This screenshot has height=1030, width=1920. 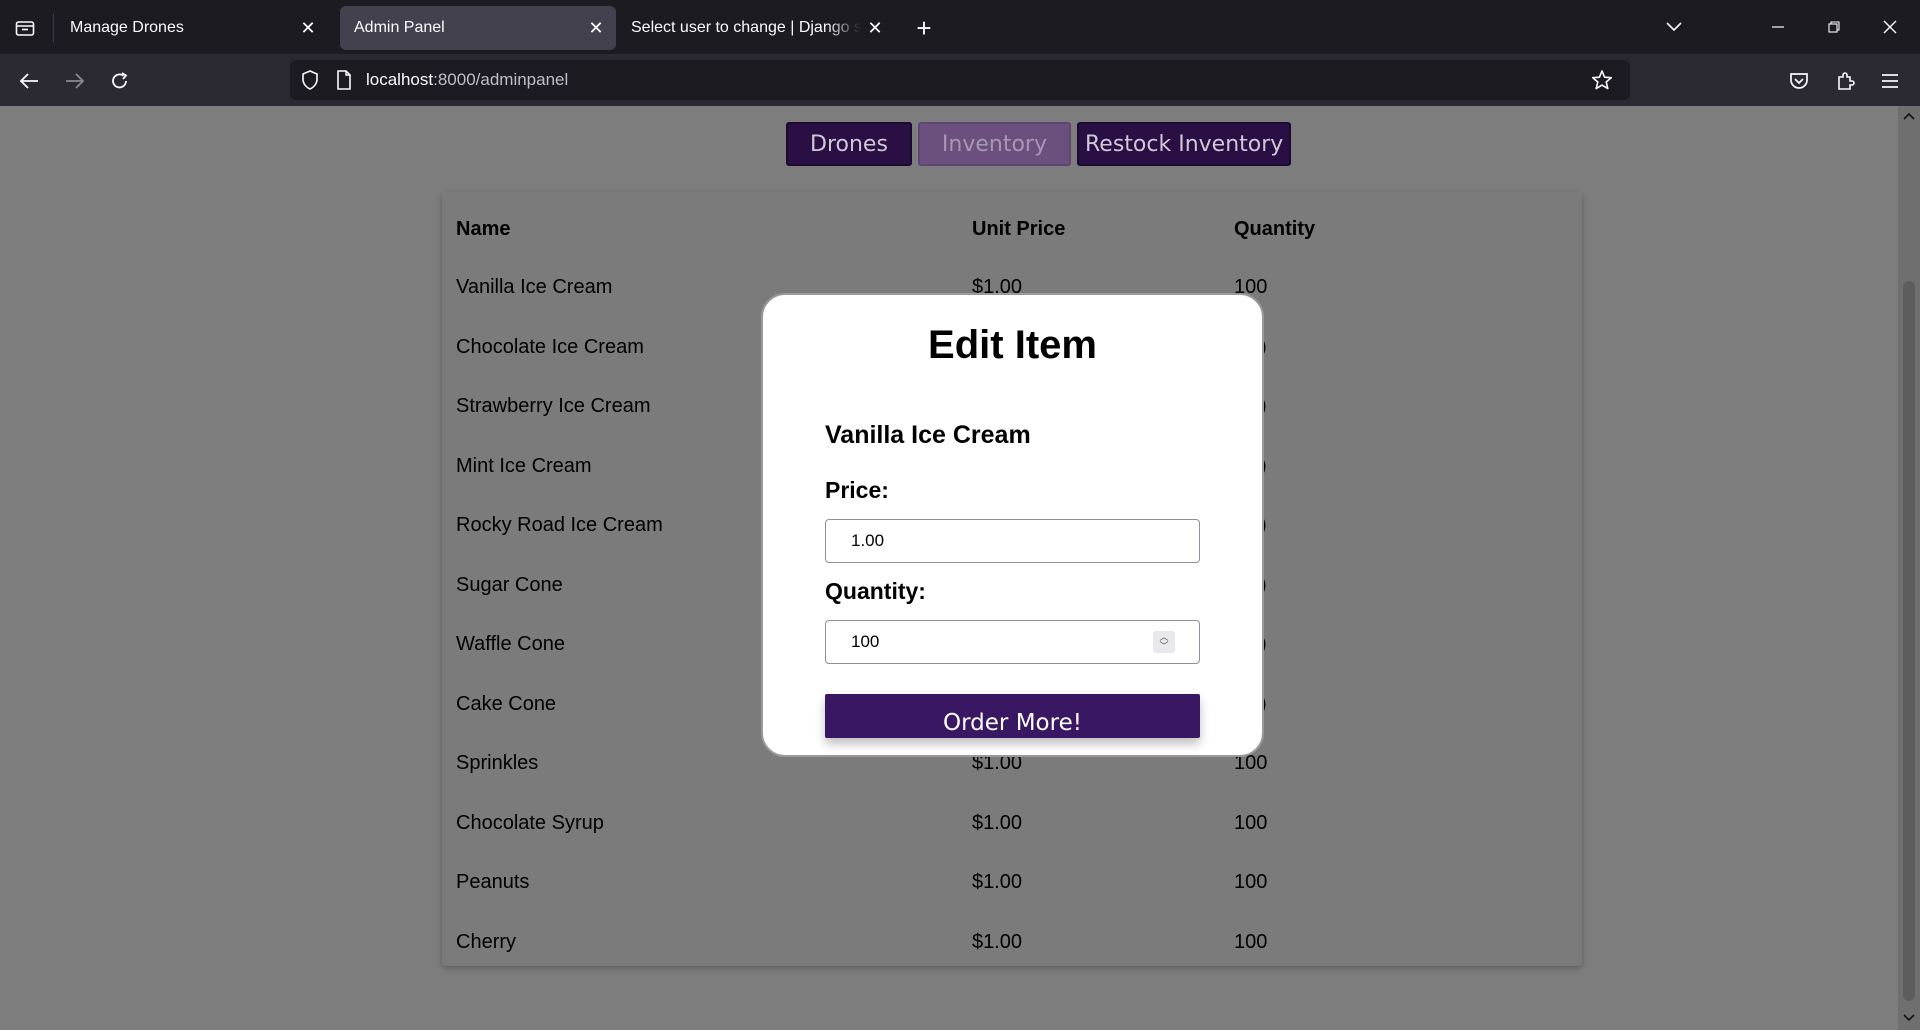 I want to click on quantity-label: Quantity:, so click(x=875, y=591).